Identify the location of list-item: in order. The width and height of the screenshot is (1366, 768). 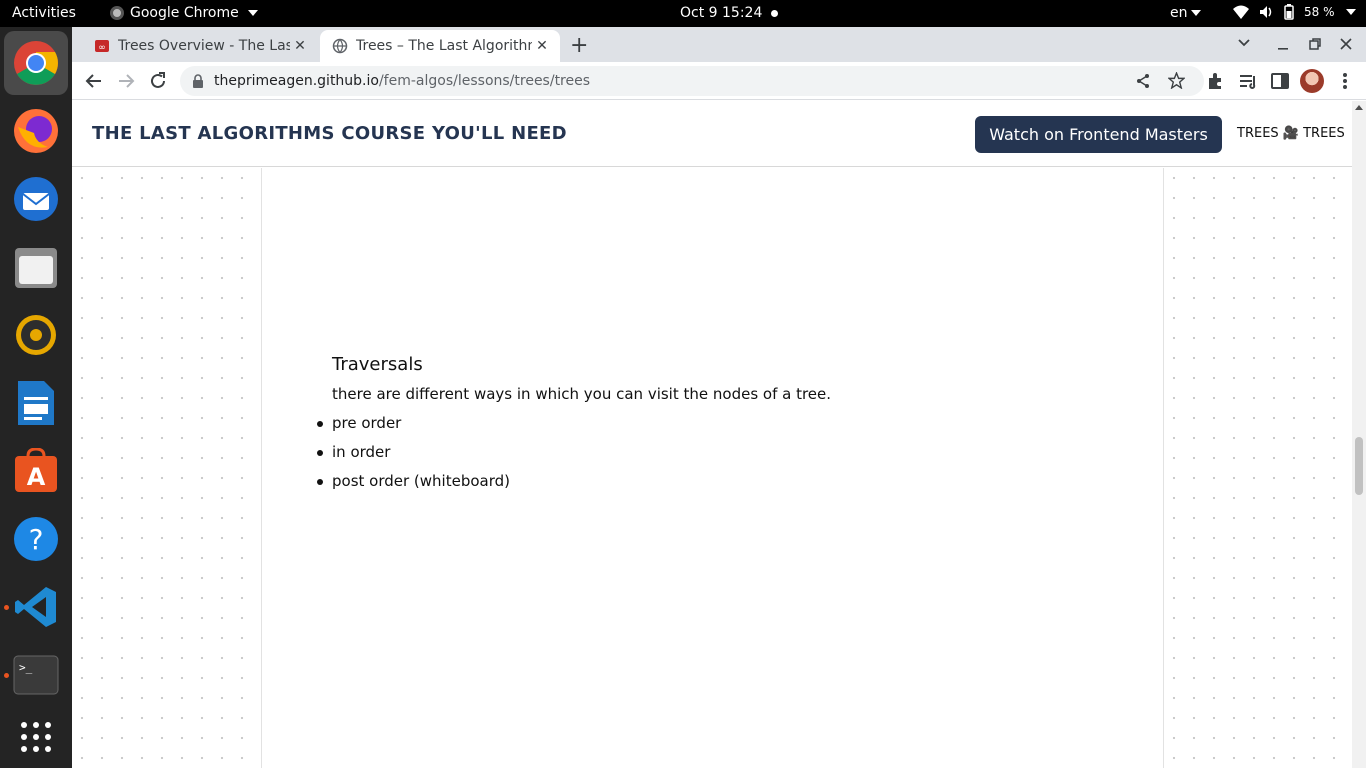
(413, 457).